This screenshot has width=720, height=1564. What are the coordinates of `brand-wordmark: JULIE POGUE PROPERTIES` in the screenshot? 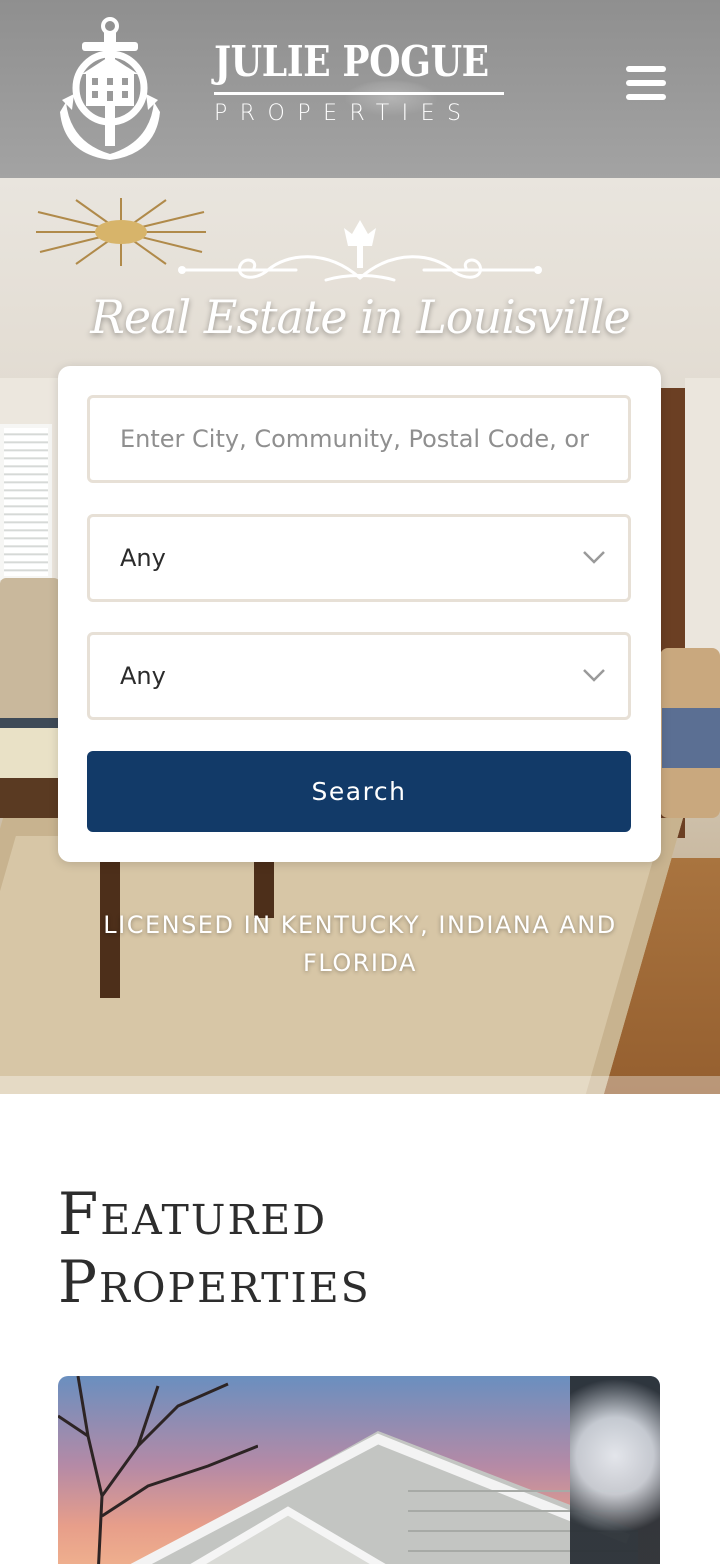 It's located at (360, 81).